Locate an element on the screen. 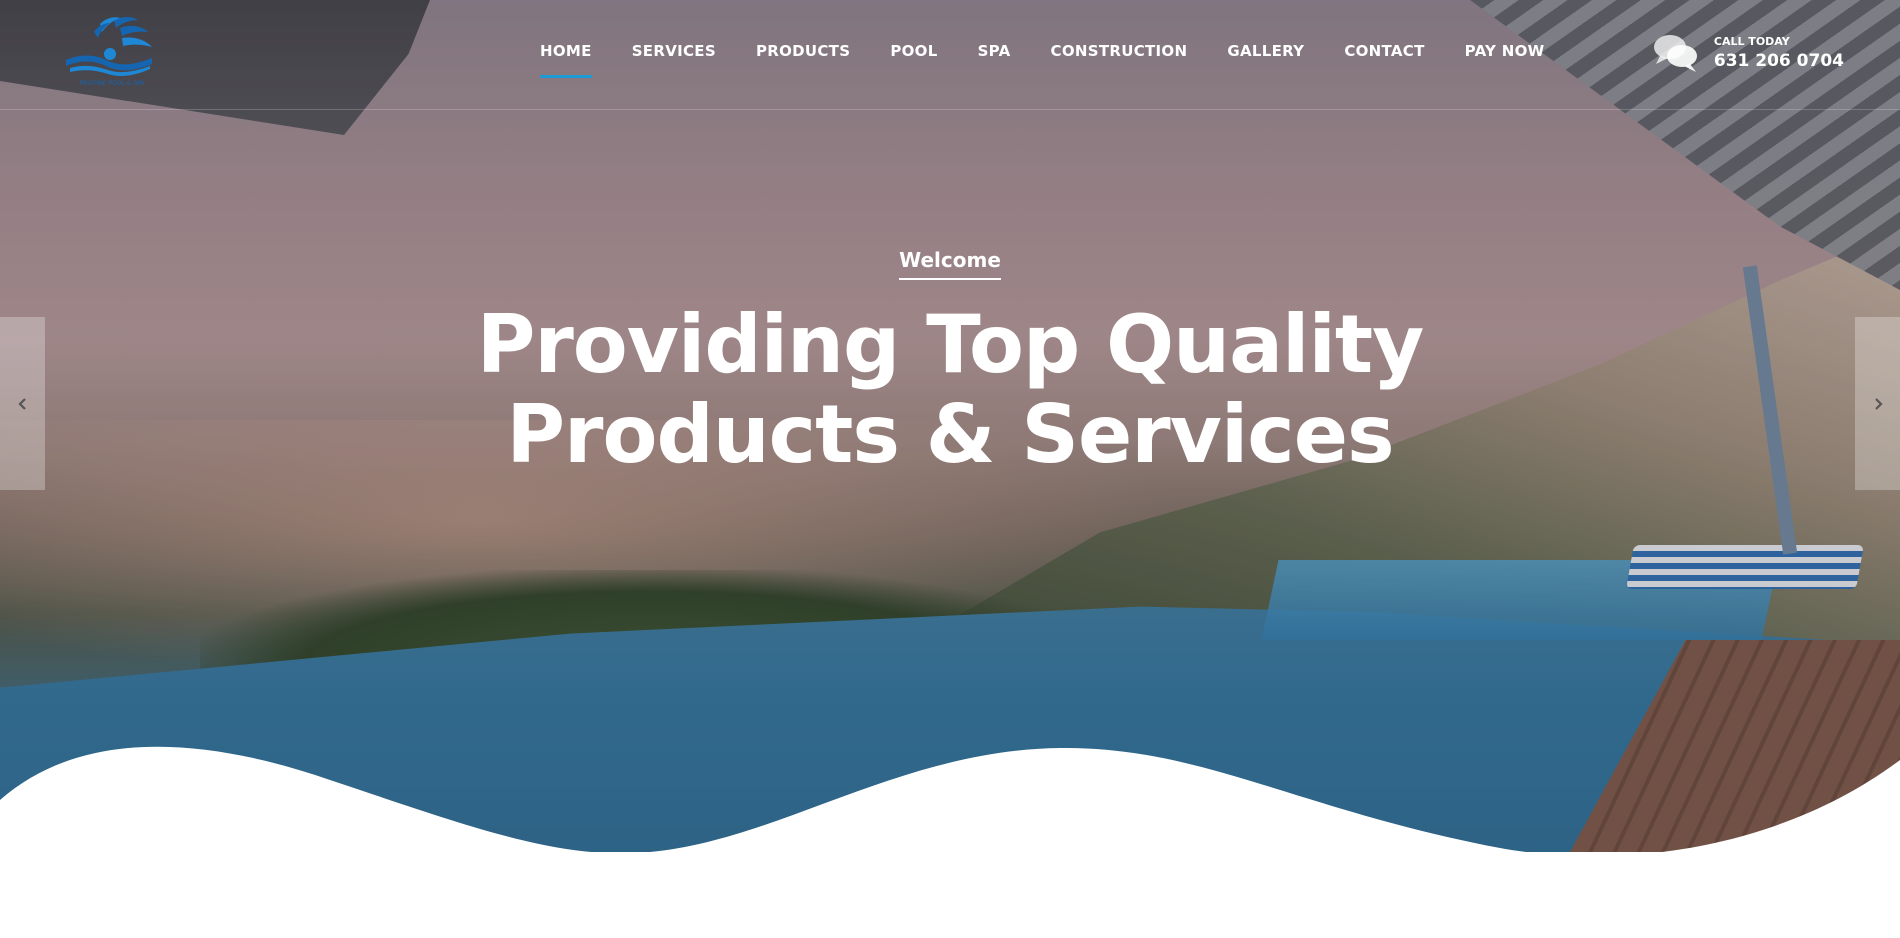 The image size is (1900, 938). headline-line-2: Products & Services is located at coordinates (950, 434).